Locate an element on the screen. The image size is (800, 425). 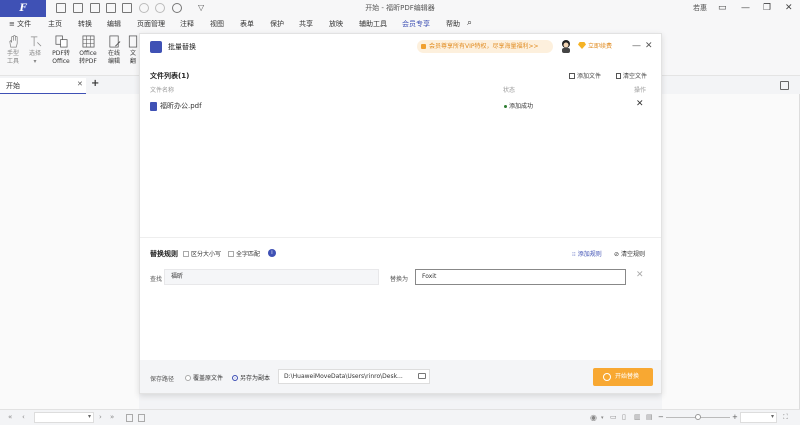
delete-rule-button: ✕ is located at coordinates (640, 275).